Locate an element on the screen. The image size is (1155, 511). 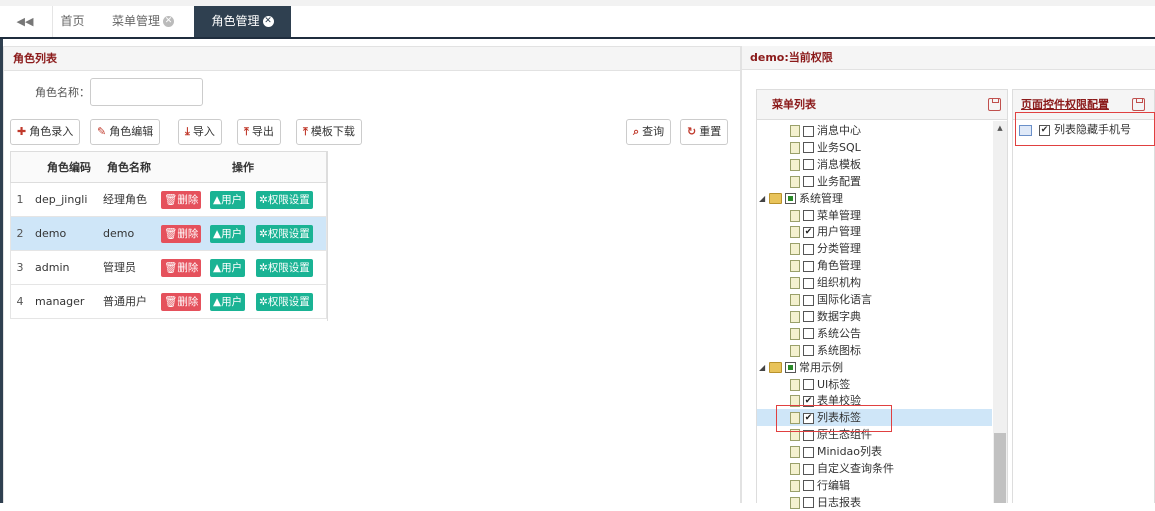
menu-list-title: 菜单列表 is located at coordinates (882, 105).